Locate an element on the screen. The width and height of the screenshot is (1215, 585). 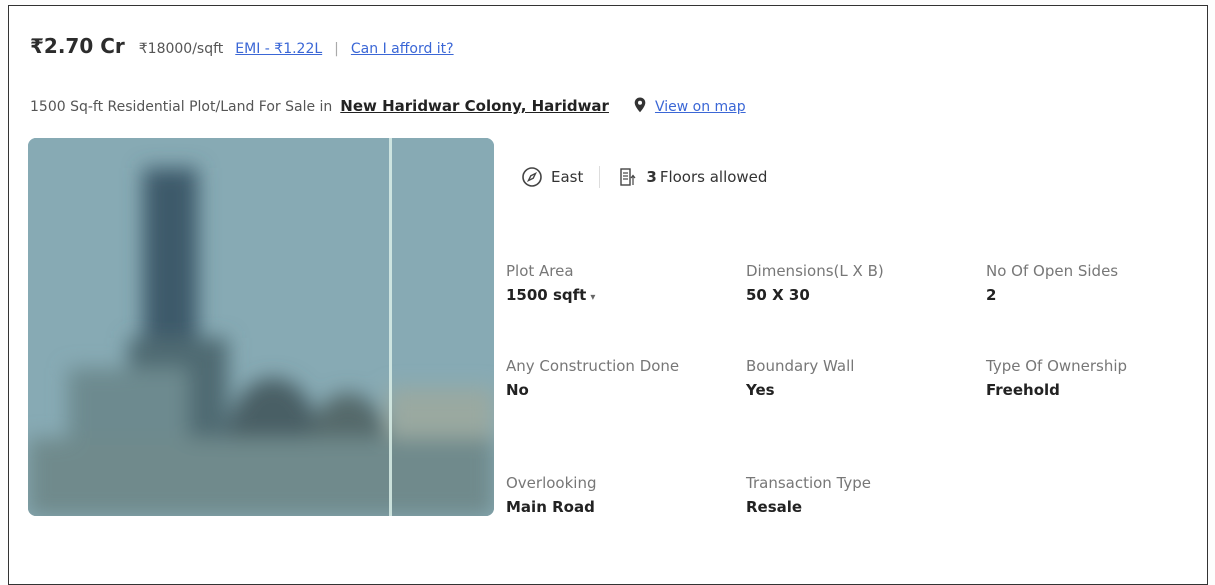
facing-value: East is located at coordinates (567, 177).